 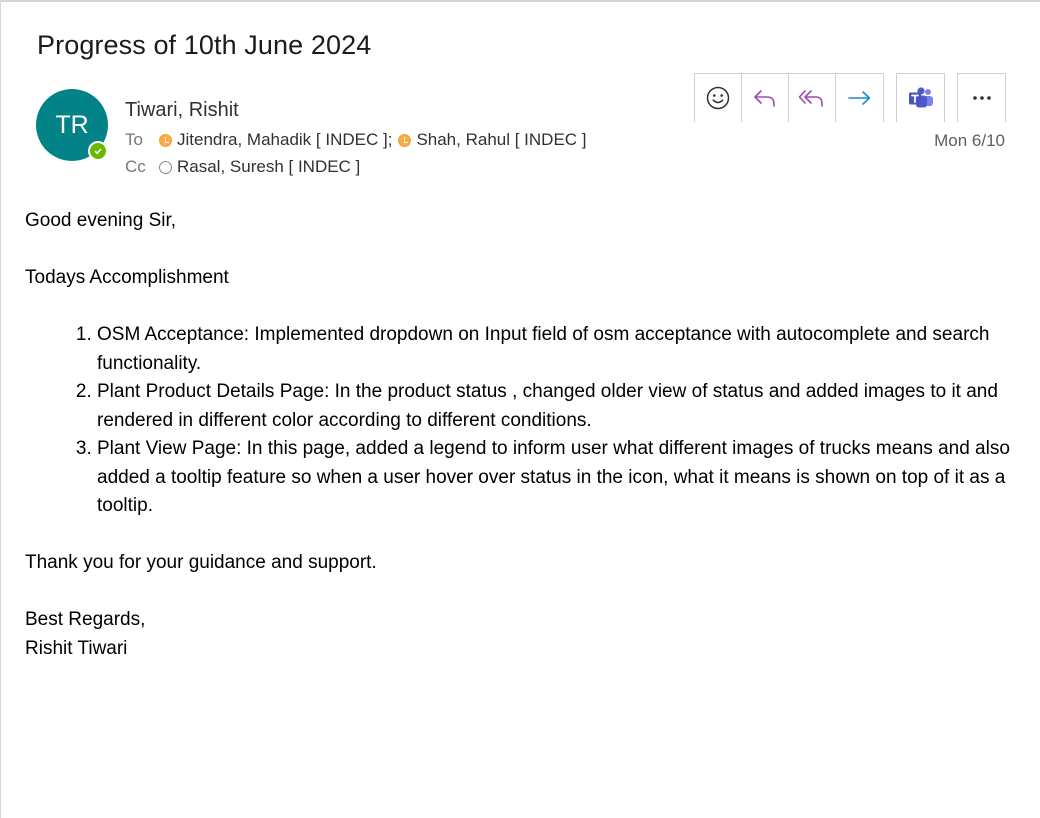 I want to click on sender-name: Tiwari, Rishit, so click(x=182, y=110).